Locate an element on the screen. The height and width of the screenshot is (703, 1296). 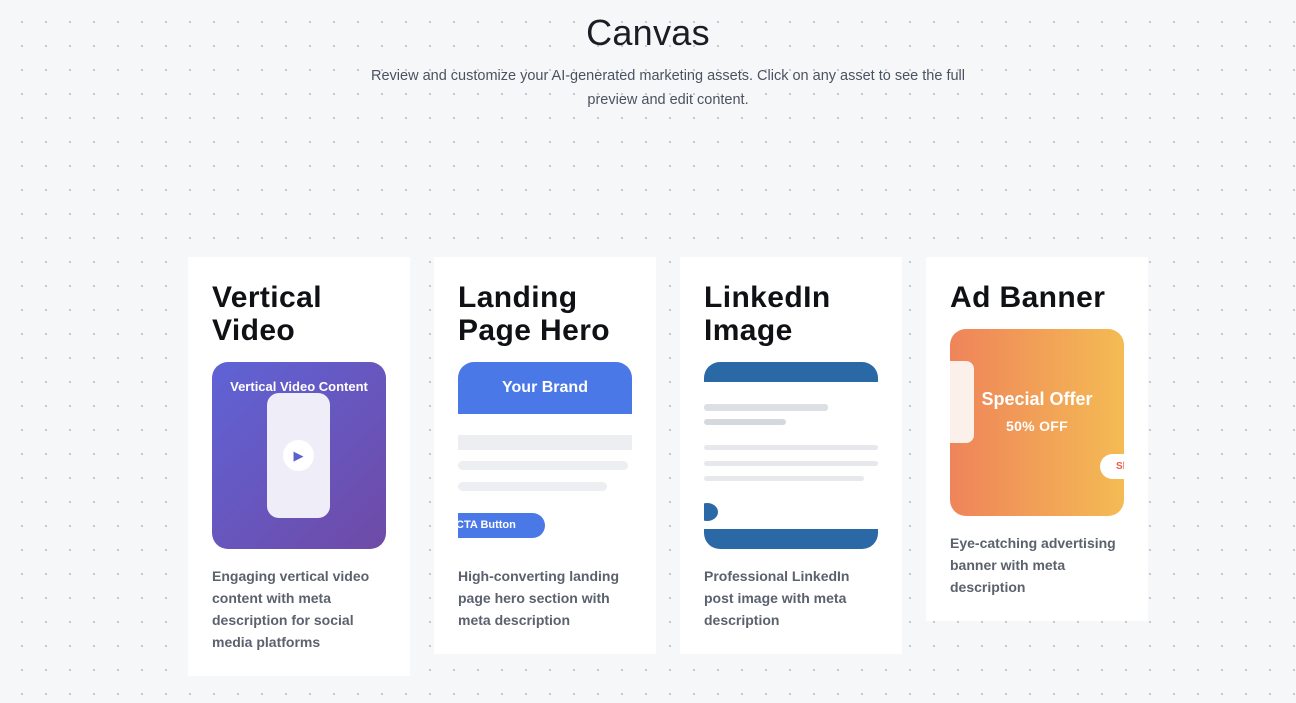
ad-headline: Special Offer is located at coordinates (1037, 399).